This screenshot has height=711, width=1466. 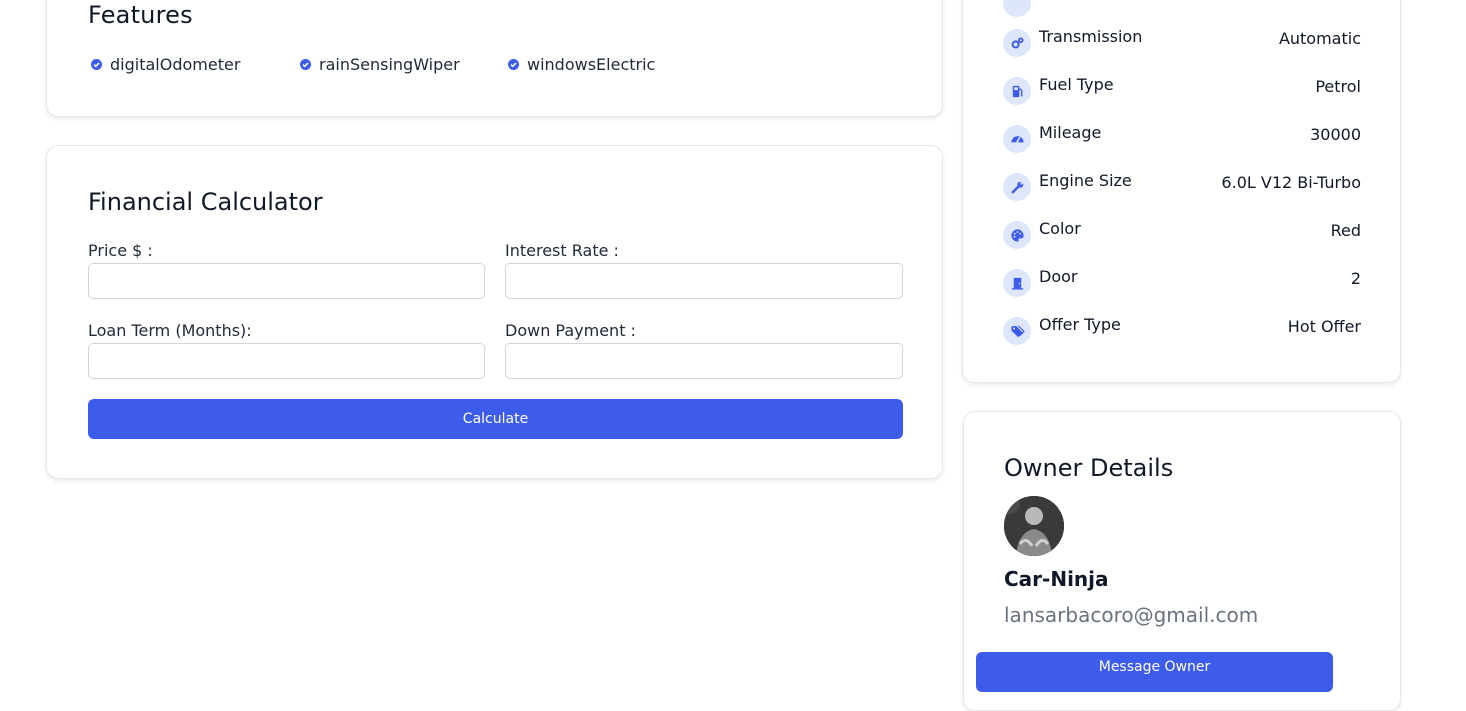 I want to click on spec-icon, so click(x=1017, y=8).